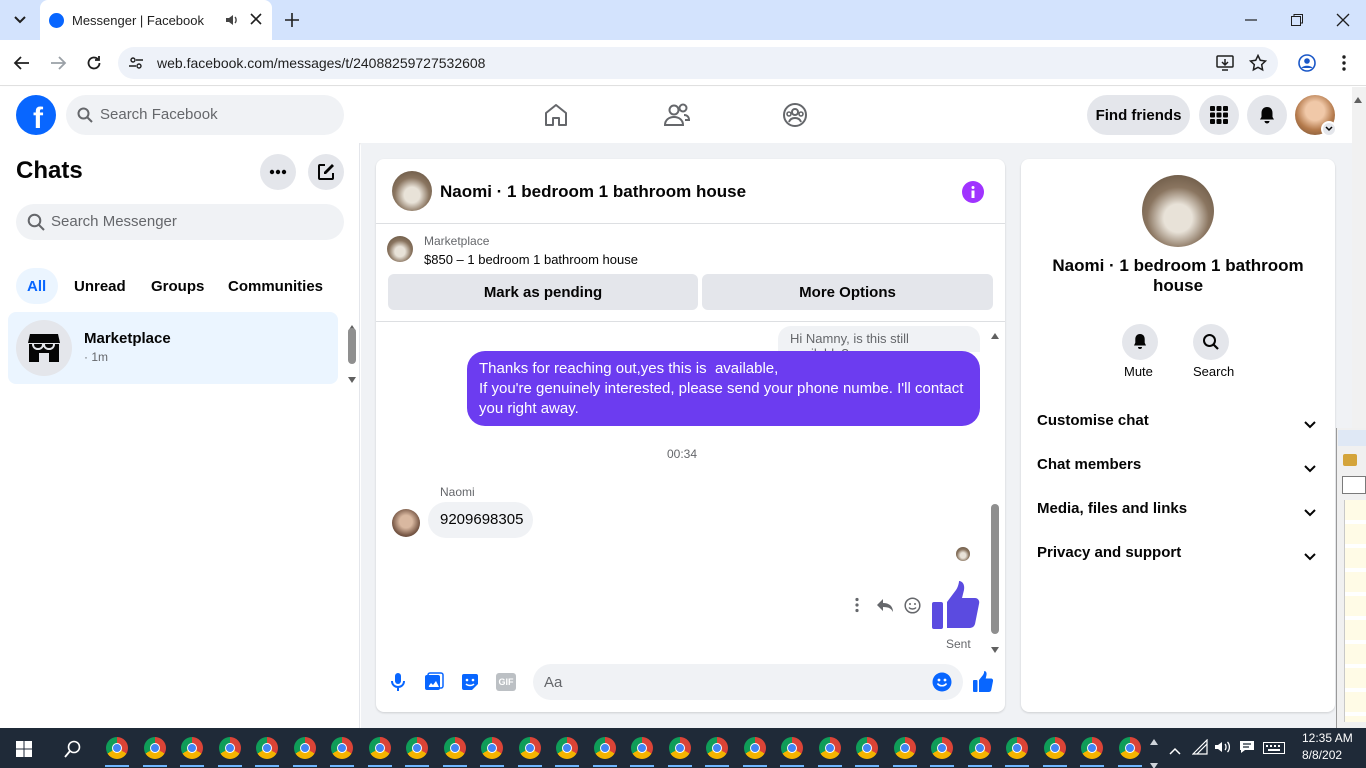  I want to click on forward-icon, so click(58, 65).